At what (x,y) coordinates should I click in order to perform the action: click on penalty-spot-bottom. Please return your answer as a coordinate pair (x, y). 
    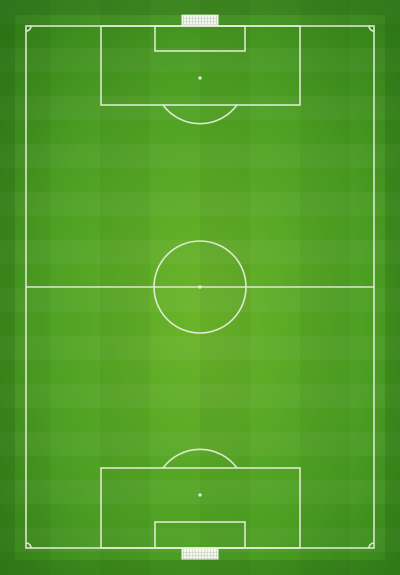
    Looking at the image, I should click on (200, 495).